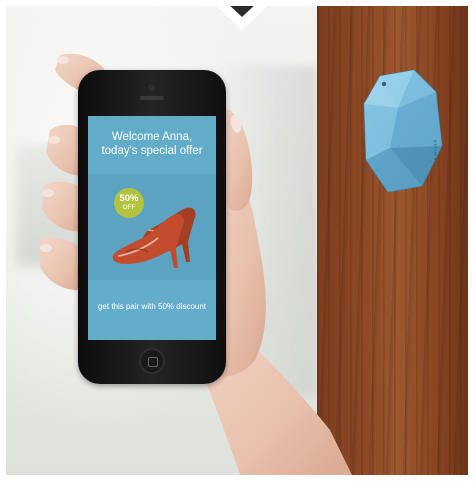 This screenshot has width=474, height=481. Describe the element at coordinates (151, 87) in the screenshot. I see `front-camera` at that location.